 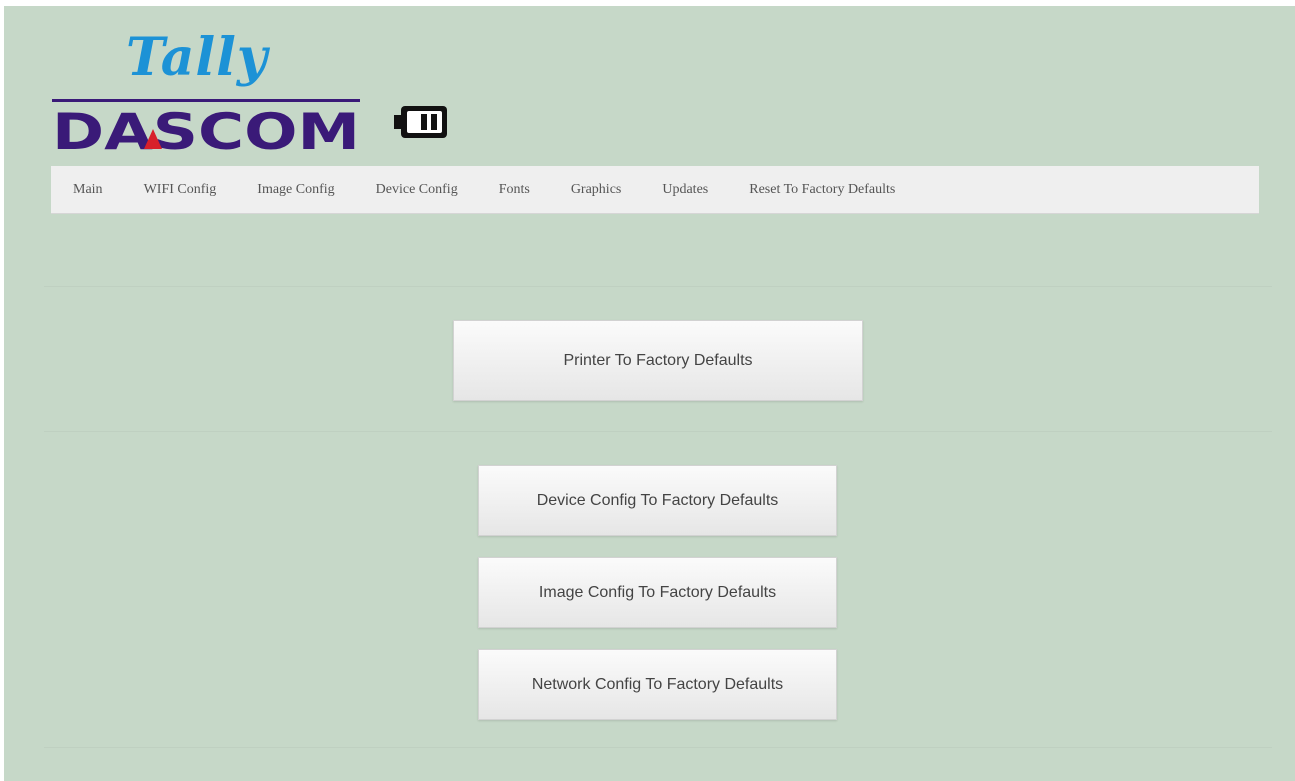 I want to click on nav-item-wifi-config: WIFI Config, so click(x=180, y=190).